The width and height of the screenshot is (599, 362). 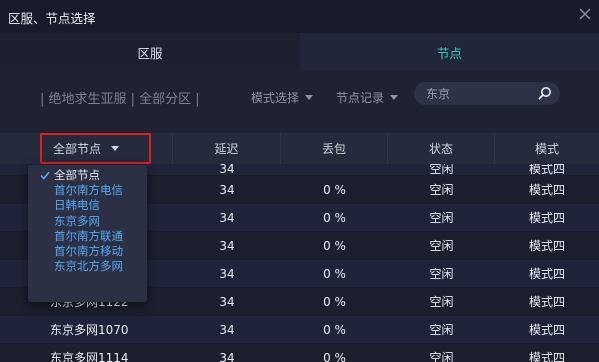 What do you see at coordinates (275, 98) in the screenshot?
I see `mode-select-label: 模式选择` at bounding box center [275, 98].